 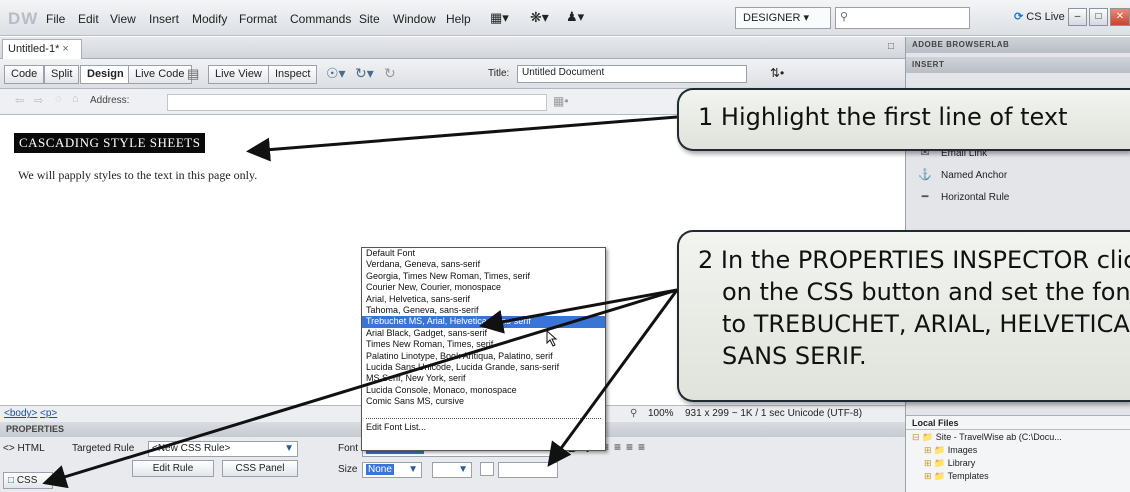 What do you see at coordinates (390, 73) in the screenshot?
I see `refresh-icon: ↻` at bounding box center [390, 73].